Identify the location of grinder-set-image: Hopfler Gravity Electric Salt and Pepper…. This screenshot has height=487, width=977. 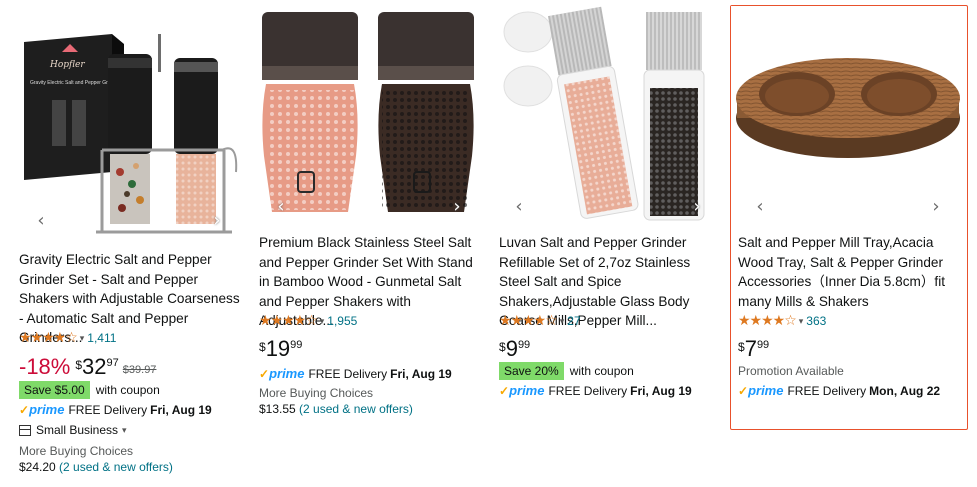
(128, 132).